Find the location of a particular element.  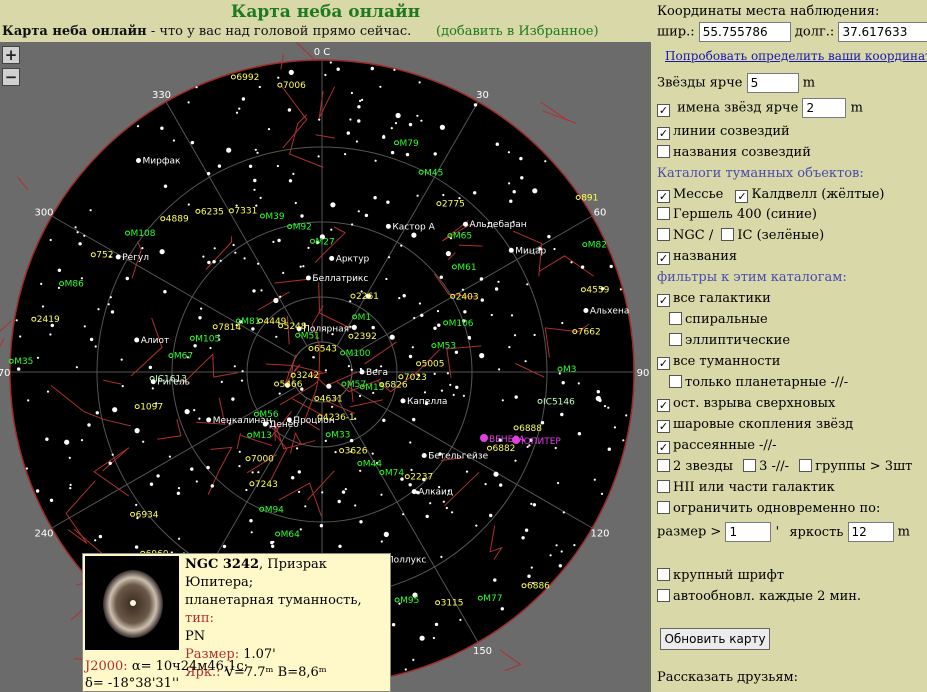

deep-sky-label: 7243 is located at coordinates (266, 485).